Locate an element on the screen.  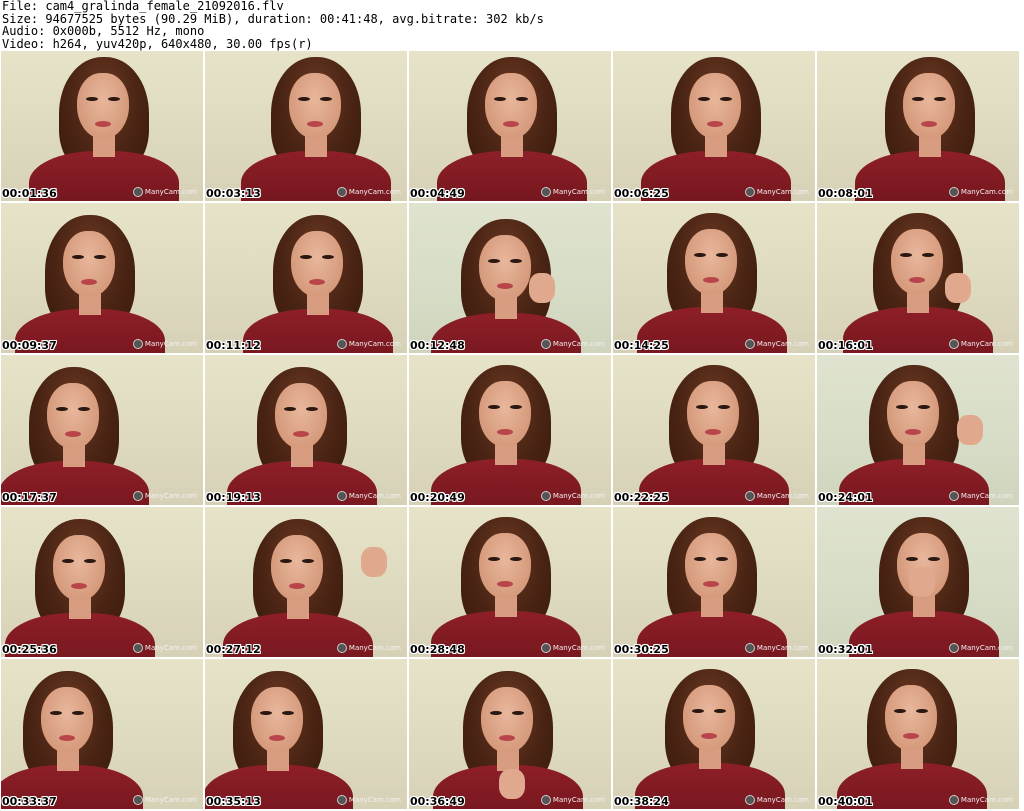
timestamp-label: 00:36:49 is located at coordinates (437, 801).